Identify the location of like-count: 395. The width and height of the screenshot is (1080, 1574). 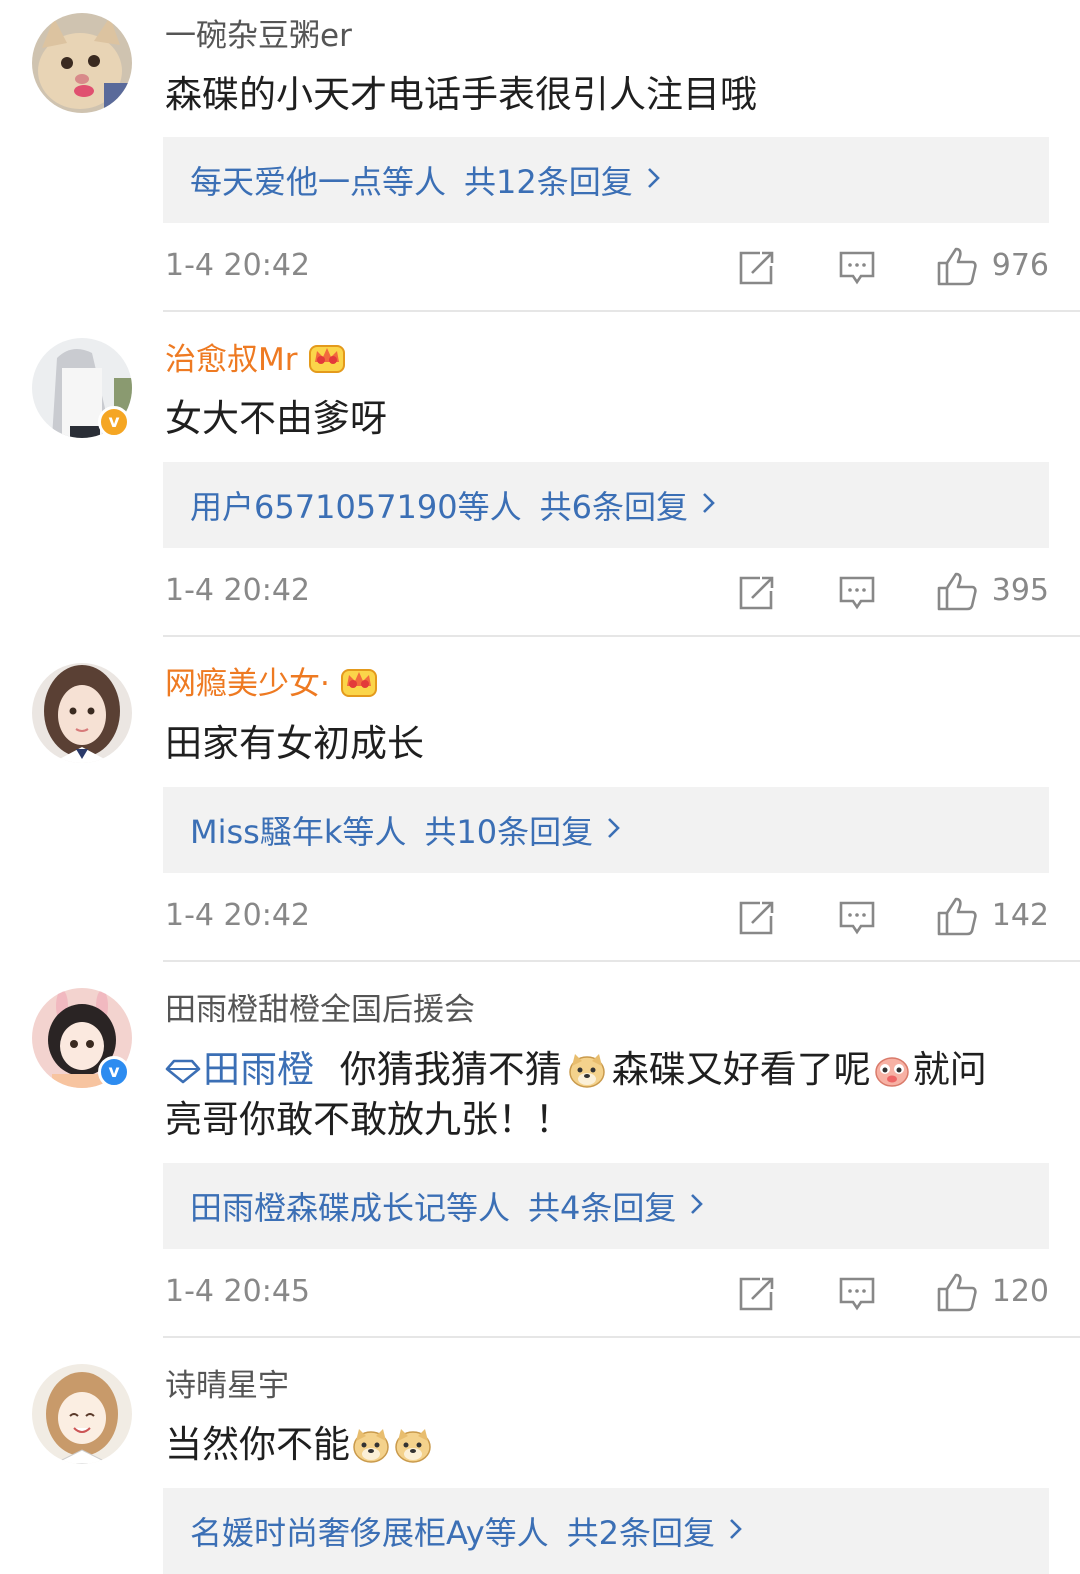
(1020, 590).